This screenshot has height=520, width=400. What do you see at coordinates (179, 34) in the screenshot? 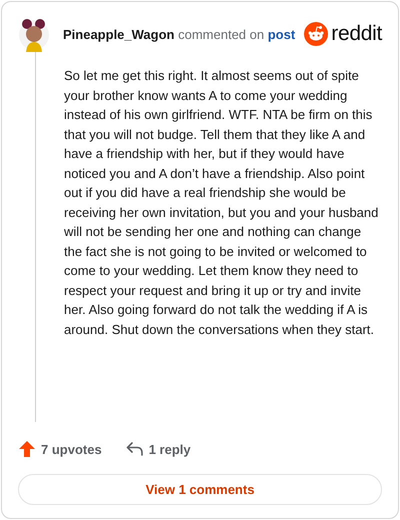
I see `comment-header: Pineapple_Wagon commented on post` at bounding box center [179, 34].